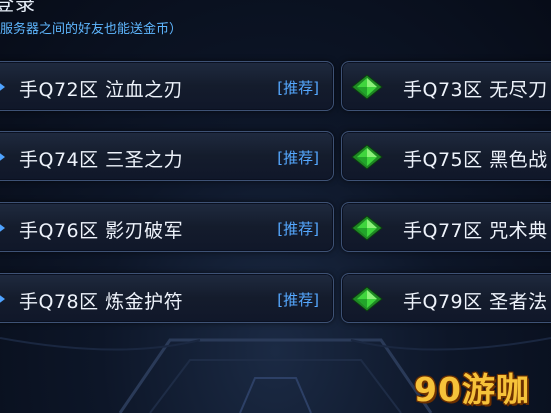  What do you see at coordinates (101, 302) in the screenshot?
I see `server-label: 手Q78区 炼金护符` at bounding box center [101, 302].